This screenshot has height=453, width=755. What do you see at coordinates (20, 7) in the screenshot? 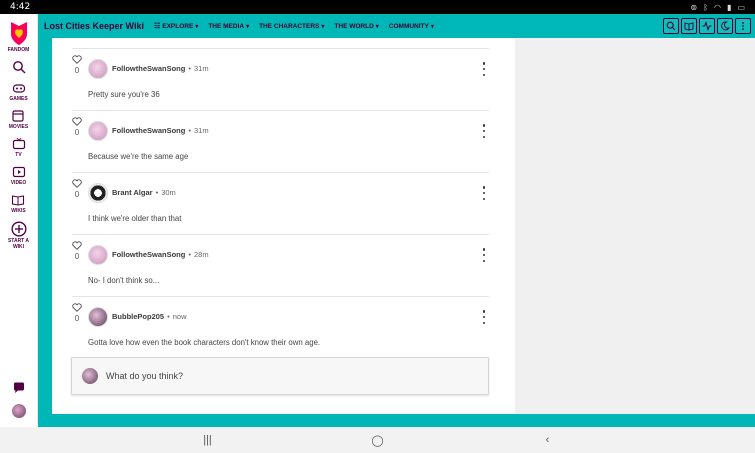
I see `clock: 4:42` at bounding box center [20, 7].